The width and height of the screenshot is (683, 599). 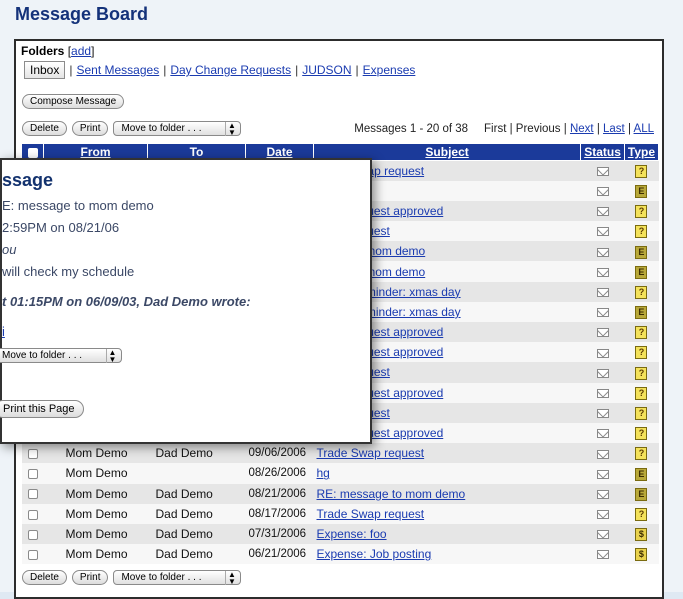 I want to click on cell-subject: Expense: foo, so click(x=447, y=534).